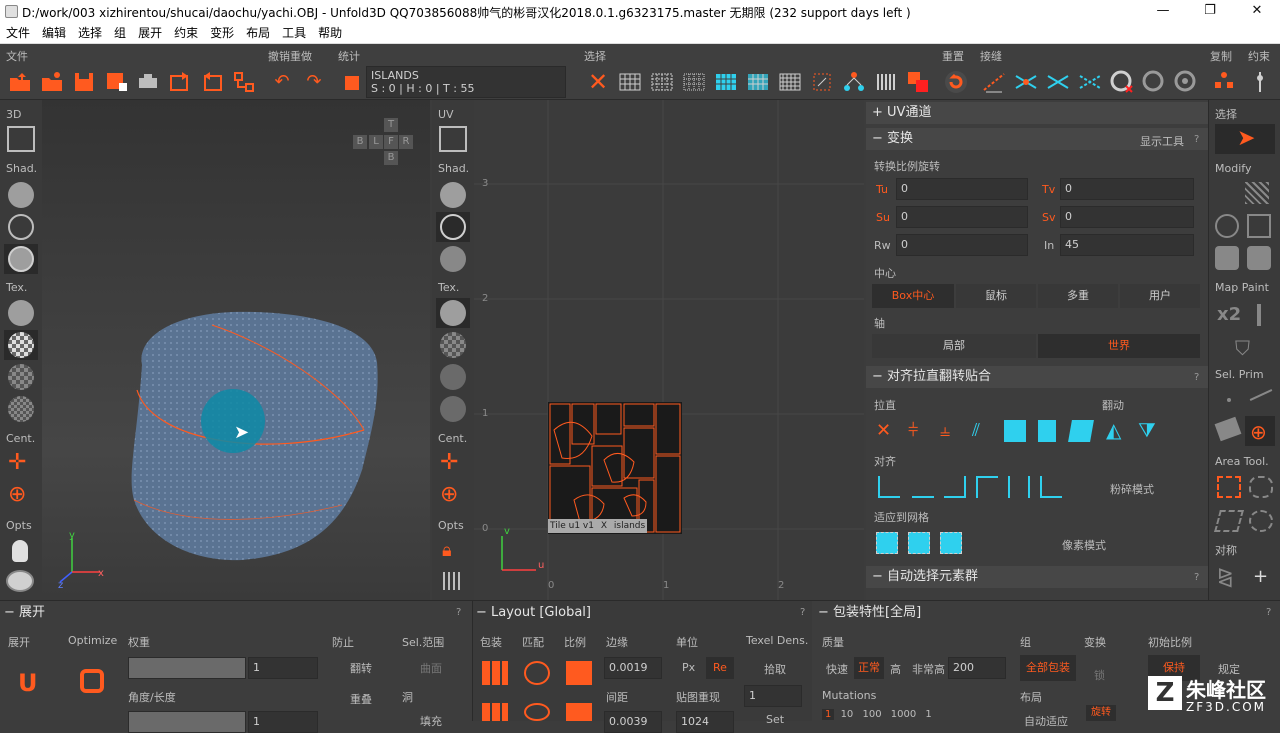  Describe the element at coordinates (579, 673) in the screenshot. I see `ratio-icon` at that location.